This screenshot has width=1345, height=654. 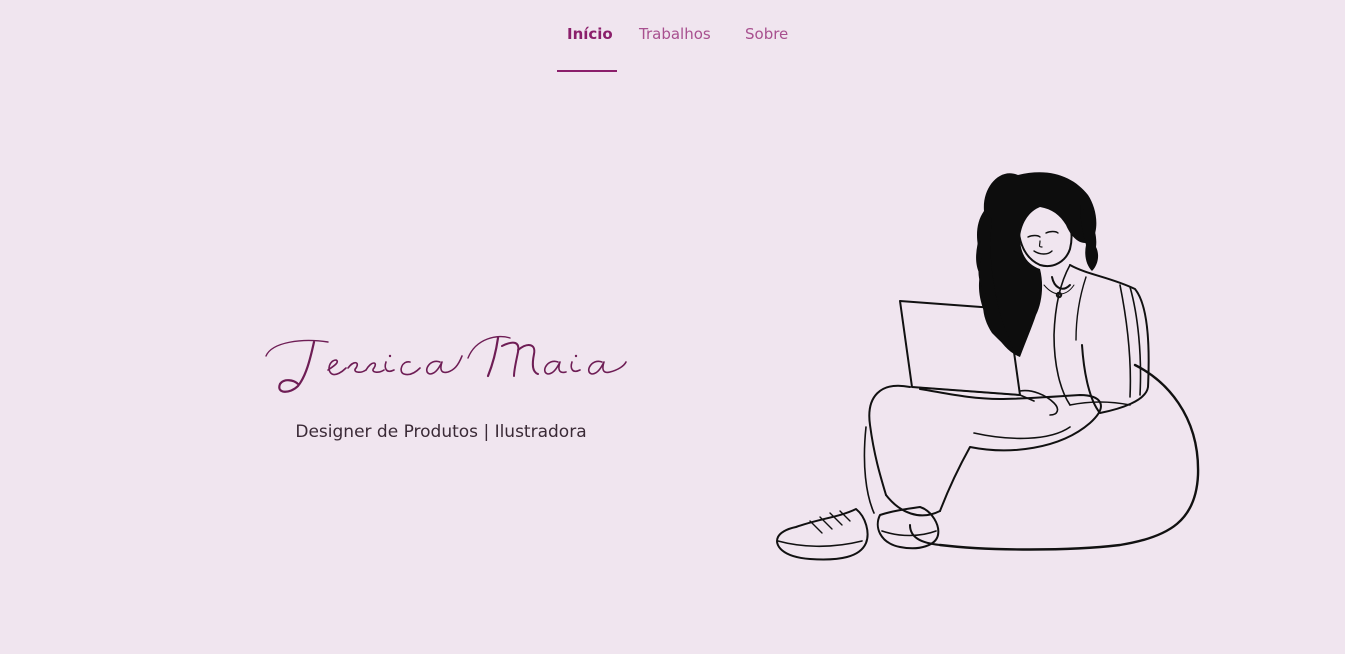 What do you see at coordinates (675, 34) in the screenshot?
I see `nav-item-trabalhos: Trabalhos` at bounding box center [675, 34].